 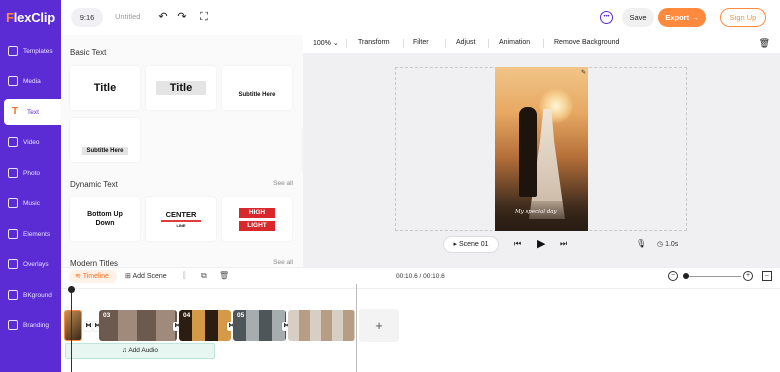 I want to click on video-icon, so click(x=13, y=142).